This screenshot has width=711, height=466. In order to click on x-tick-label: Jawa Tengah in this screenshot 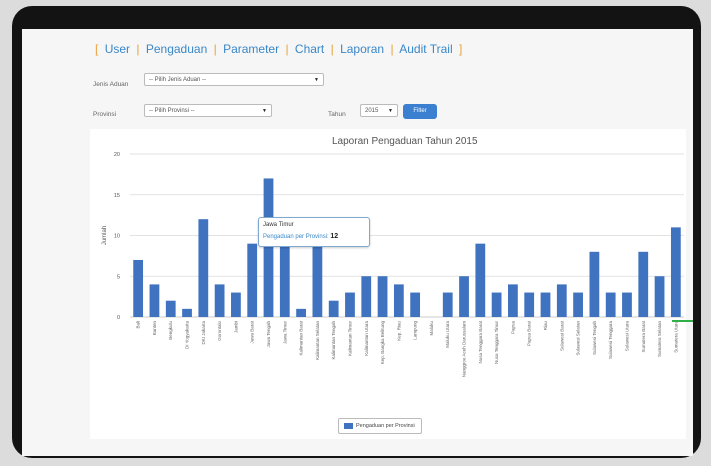, I will do `click(268, 334)`.